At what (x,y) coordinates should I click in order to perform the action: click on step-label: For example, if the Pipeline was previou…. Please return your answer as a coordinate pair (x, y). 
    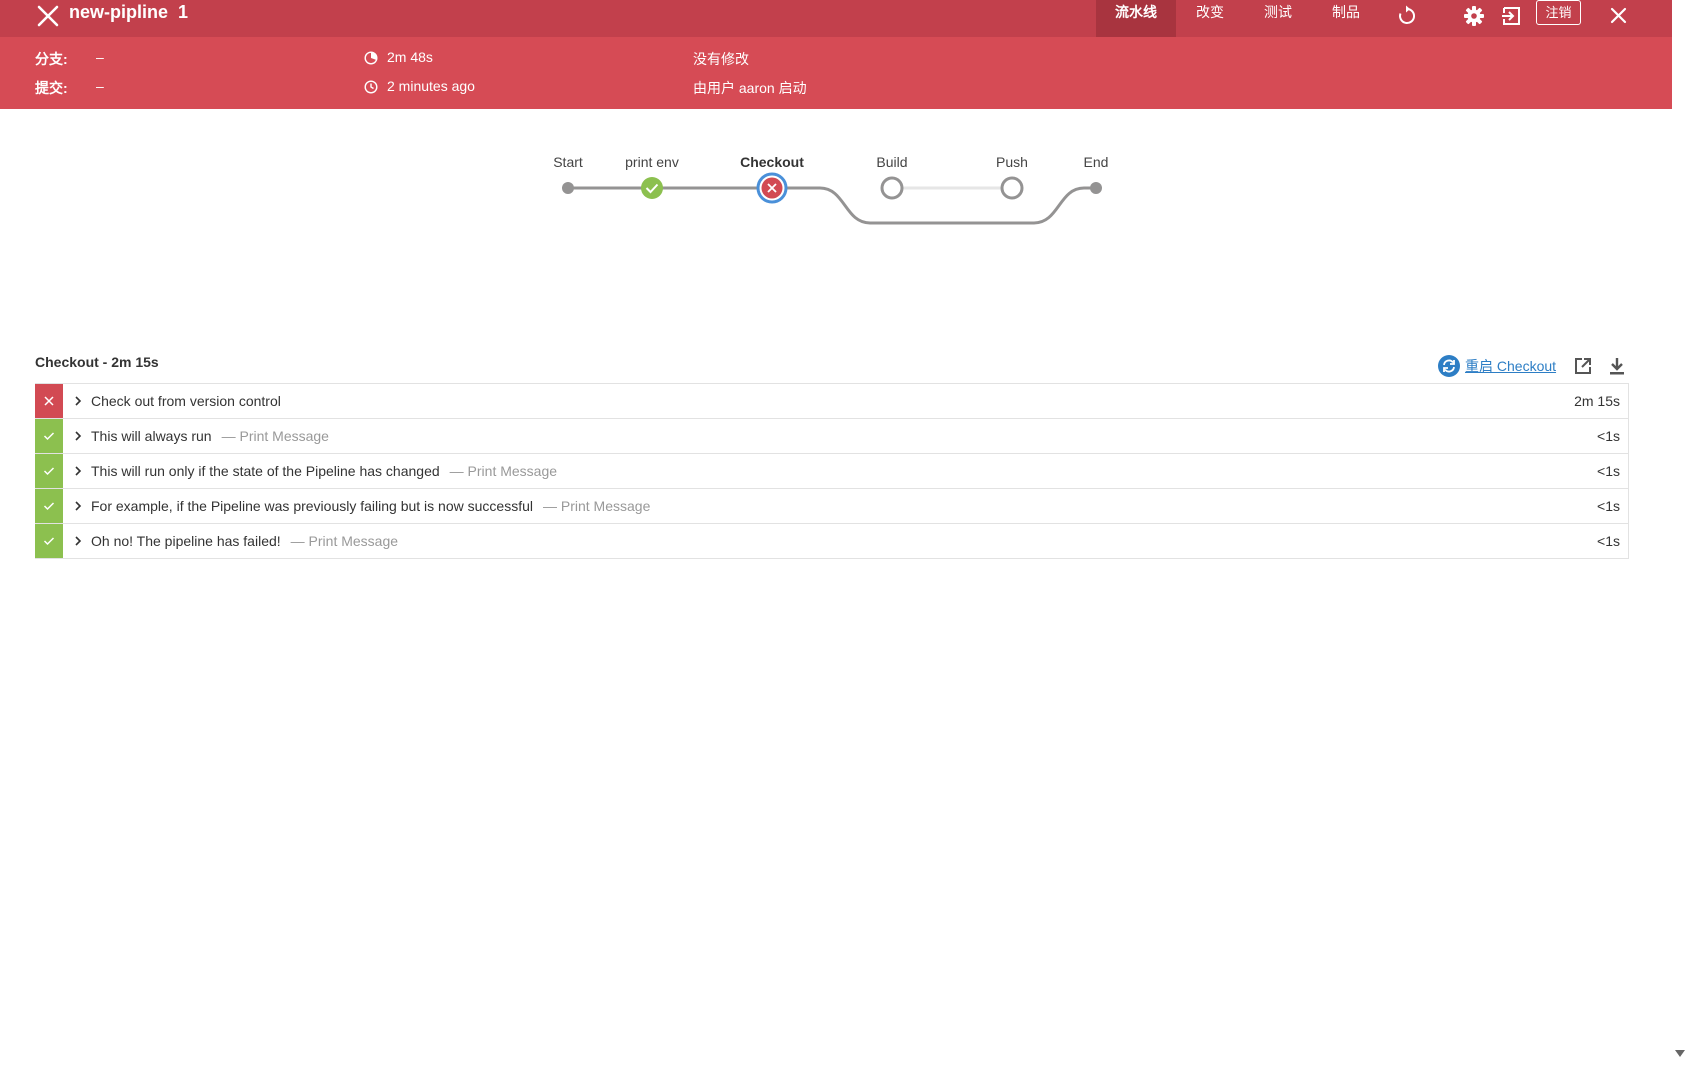
    Looking at the image, I should click on (371, 506).